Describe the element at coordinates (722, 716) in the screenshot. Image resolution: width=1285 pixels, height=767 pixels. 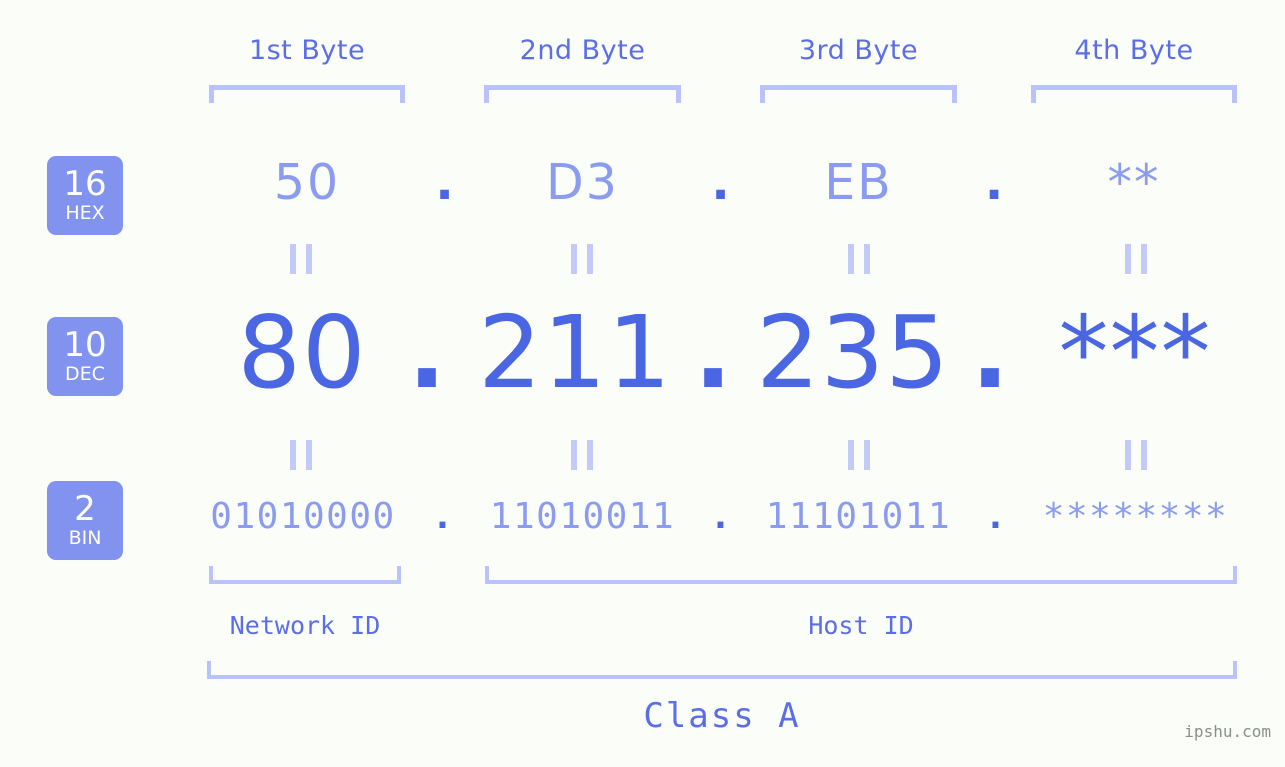
I see `class-label: Class A` at that location.